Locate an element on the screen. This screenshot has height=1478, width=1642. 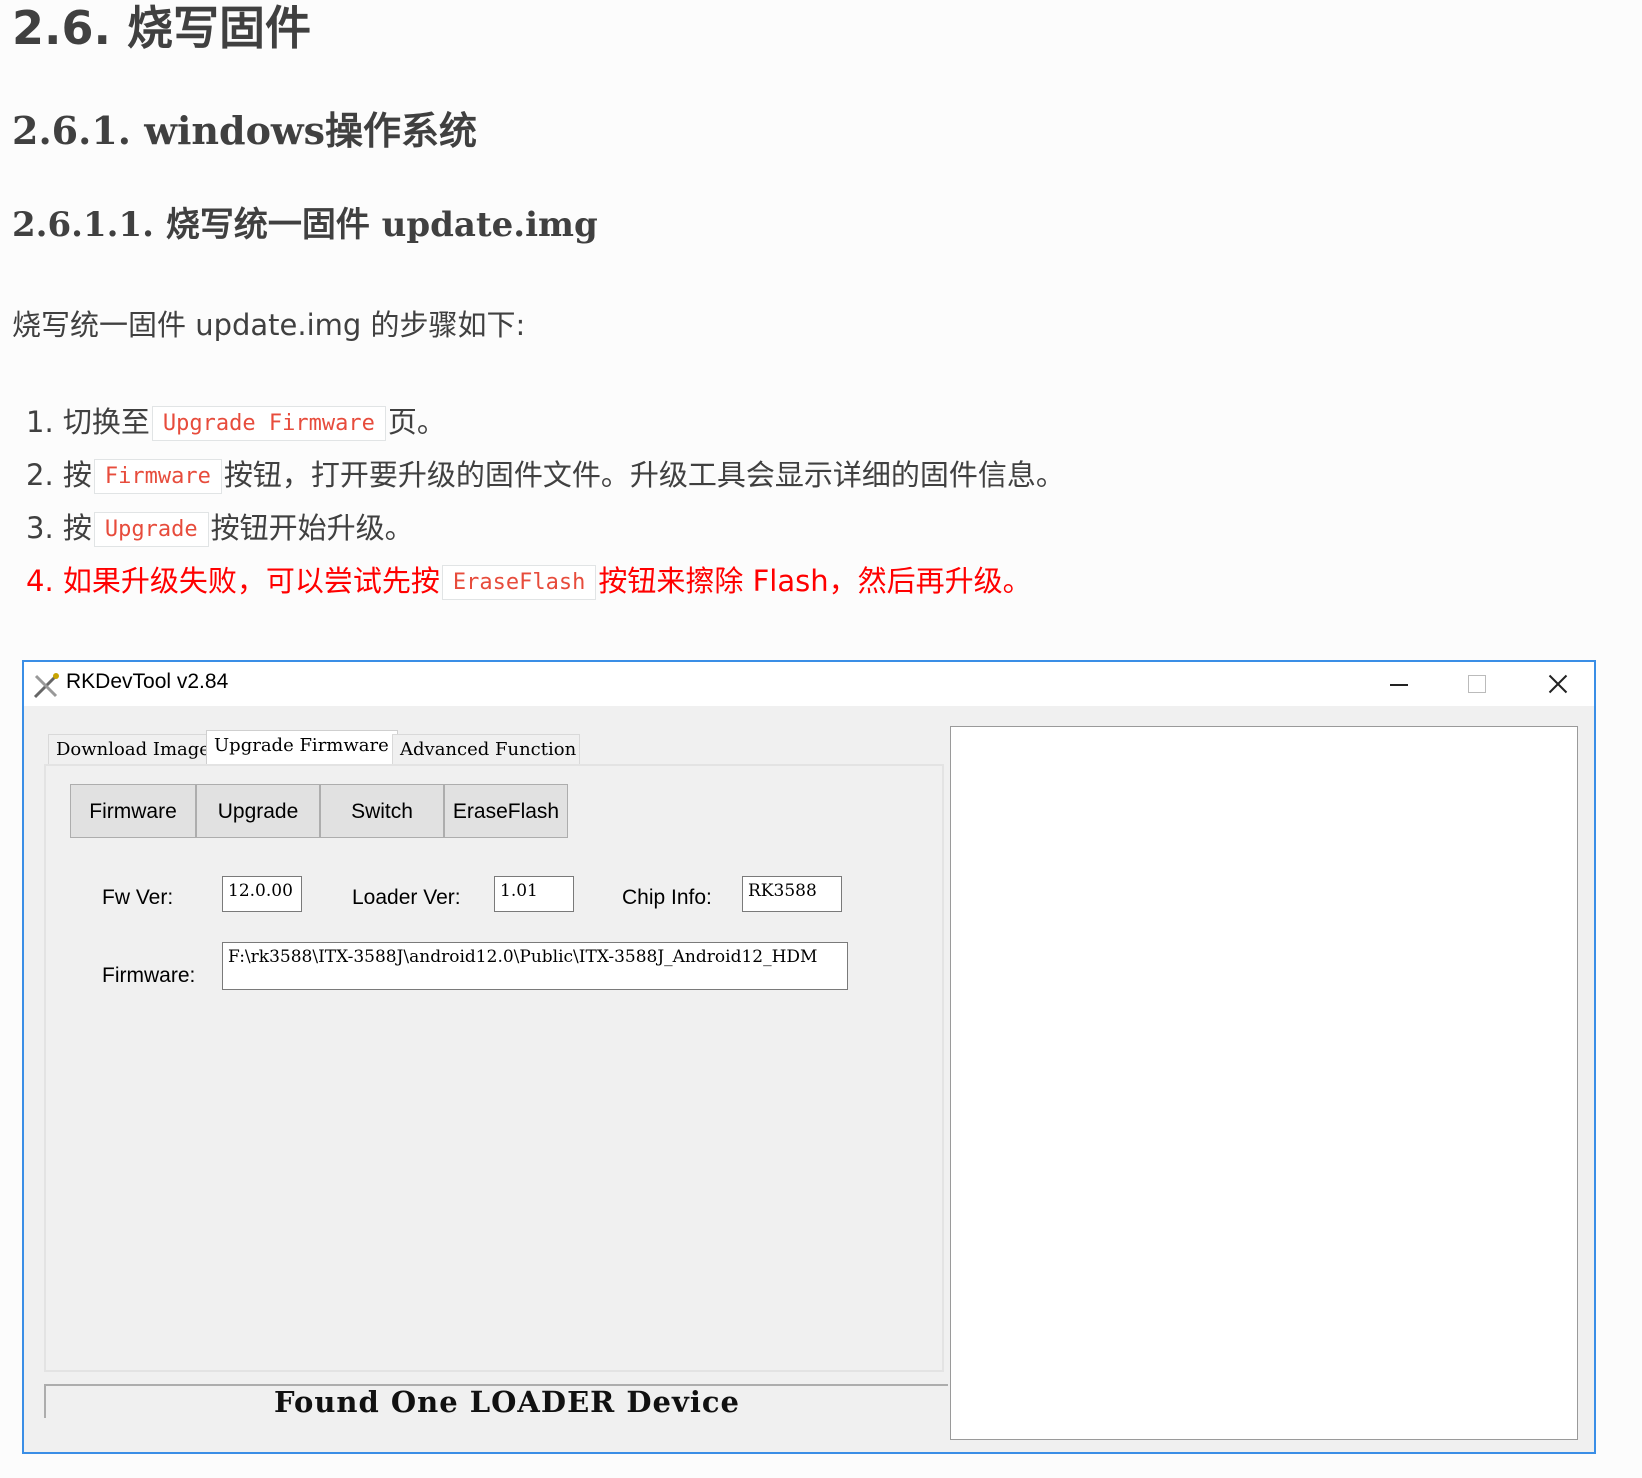
step-text-post: 按钮开始升级。 is located at coordinates (312, 528).